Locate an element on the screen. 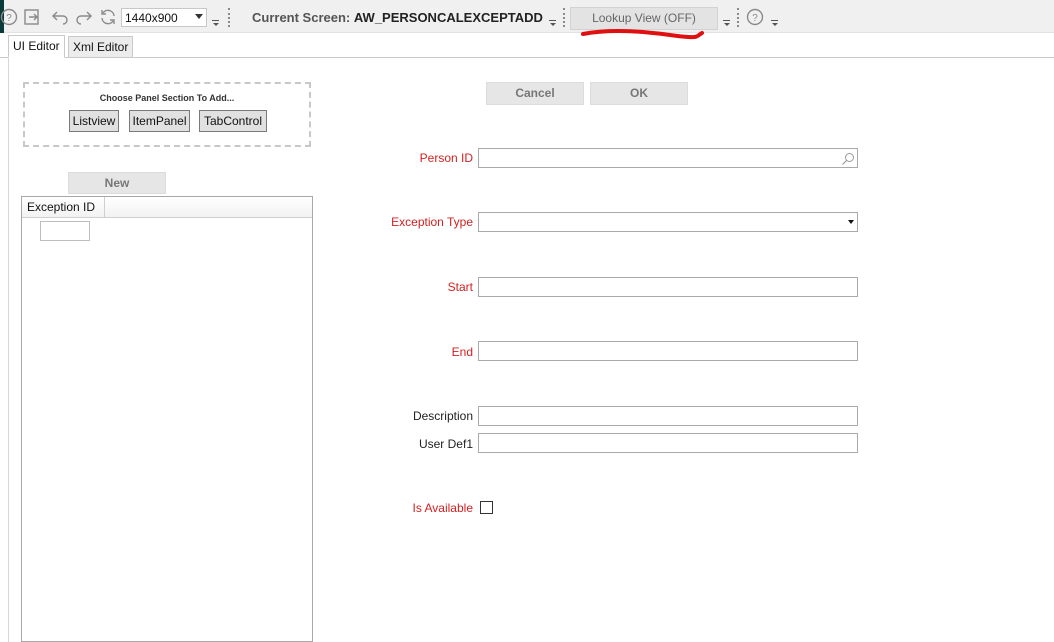 This screenshot has height=642, width=1054. divider is located at coordinates (8, 350).